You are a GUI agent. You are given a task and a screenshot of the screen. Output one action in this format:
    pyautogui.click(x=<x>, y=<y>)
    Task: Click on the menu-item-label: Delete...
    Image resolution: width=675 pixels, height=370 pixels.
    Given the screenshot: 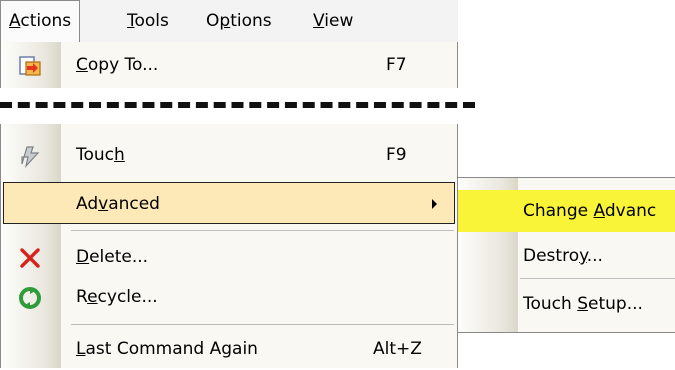 What is the action you would take?
    pyautogui.click(x=112, y=257)
    